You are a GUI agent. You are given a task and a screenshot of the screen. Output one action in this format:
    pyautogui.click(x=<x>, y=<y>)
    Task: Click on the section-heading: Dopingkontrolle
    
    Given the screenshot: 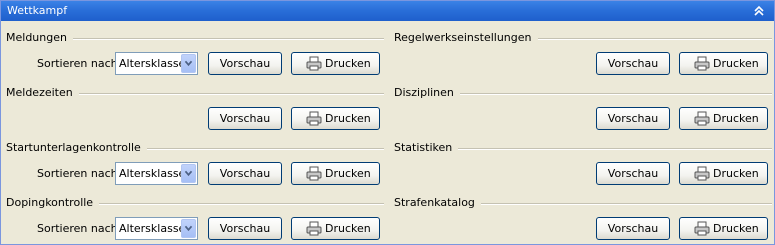 What is the action you would take?
    pyautogui.click(x=53, y=202)
    